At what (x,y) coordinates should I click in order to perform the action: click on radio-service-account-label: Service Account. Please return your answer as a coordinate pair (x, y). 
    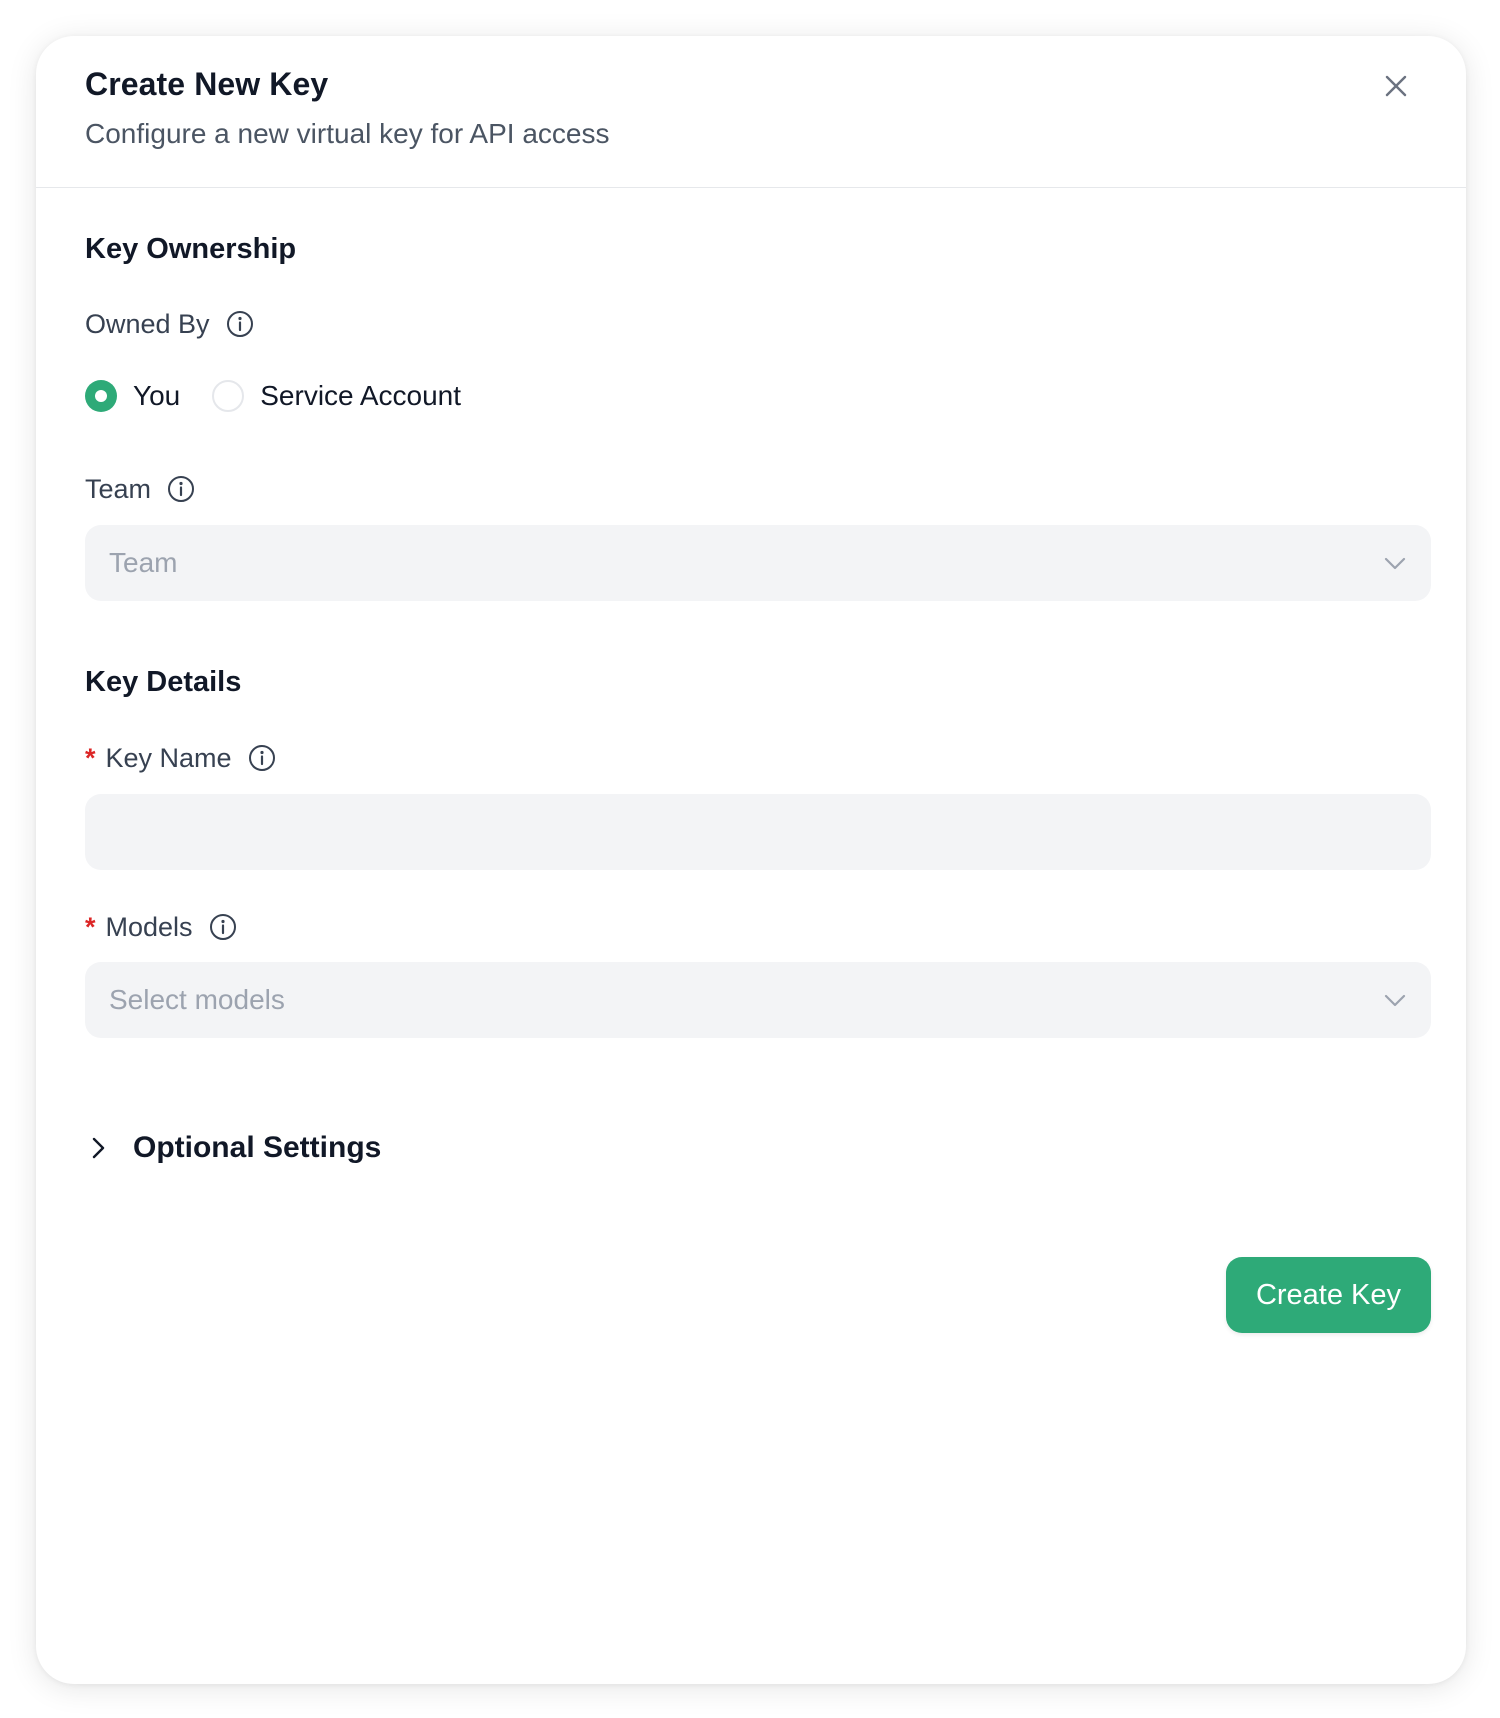
    Looking at the image, I should click on (360, 396).